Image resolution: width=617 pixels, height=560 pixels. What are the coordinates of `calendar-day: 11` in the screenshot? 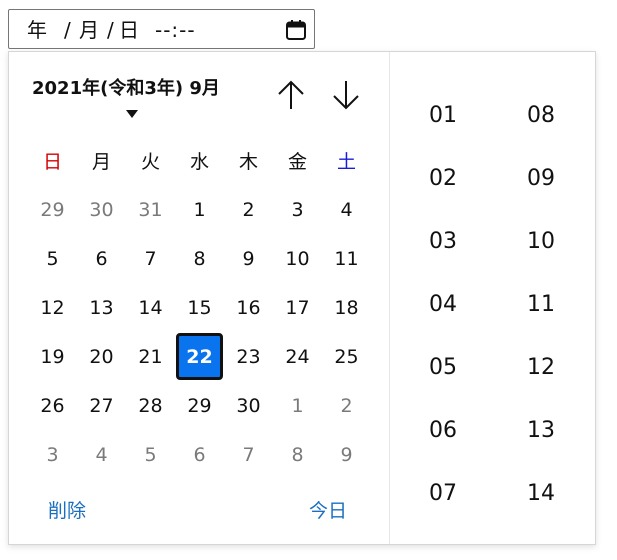 It's located at (346, 258).